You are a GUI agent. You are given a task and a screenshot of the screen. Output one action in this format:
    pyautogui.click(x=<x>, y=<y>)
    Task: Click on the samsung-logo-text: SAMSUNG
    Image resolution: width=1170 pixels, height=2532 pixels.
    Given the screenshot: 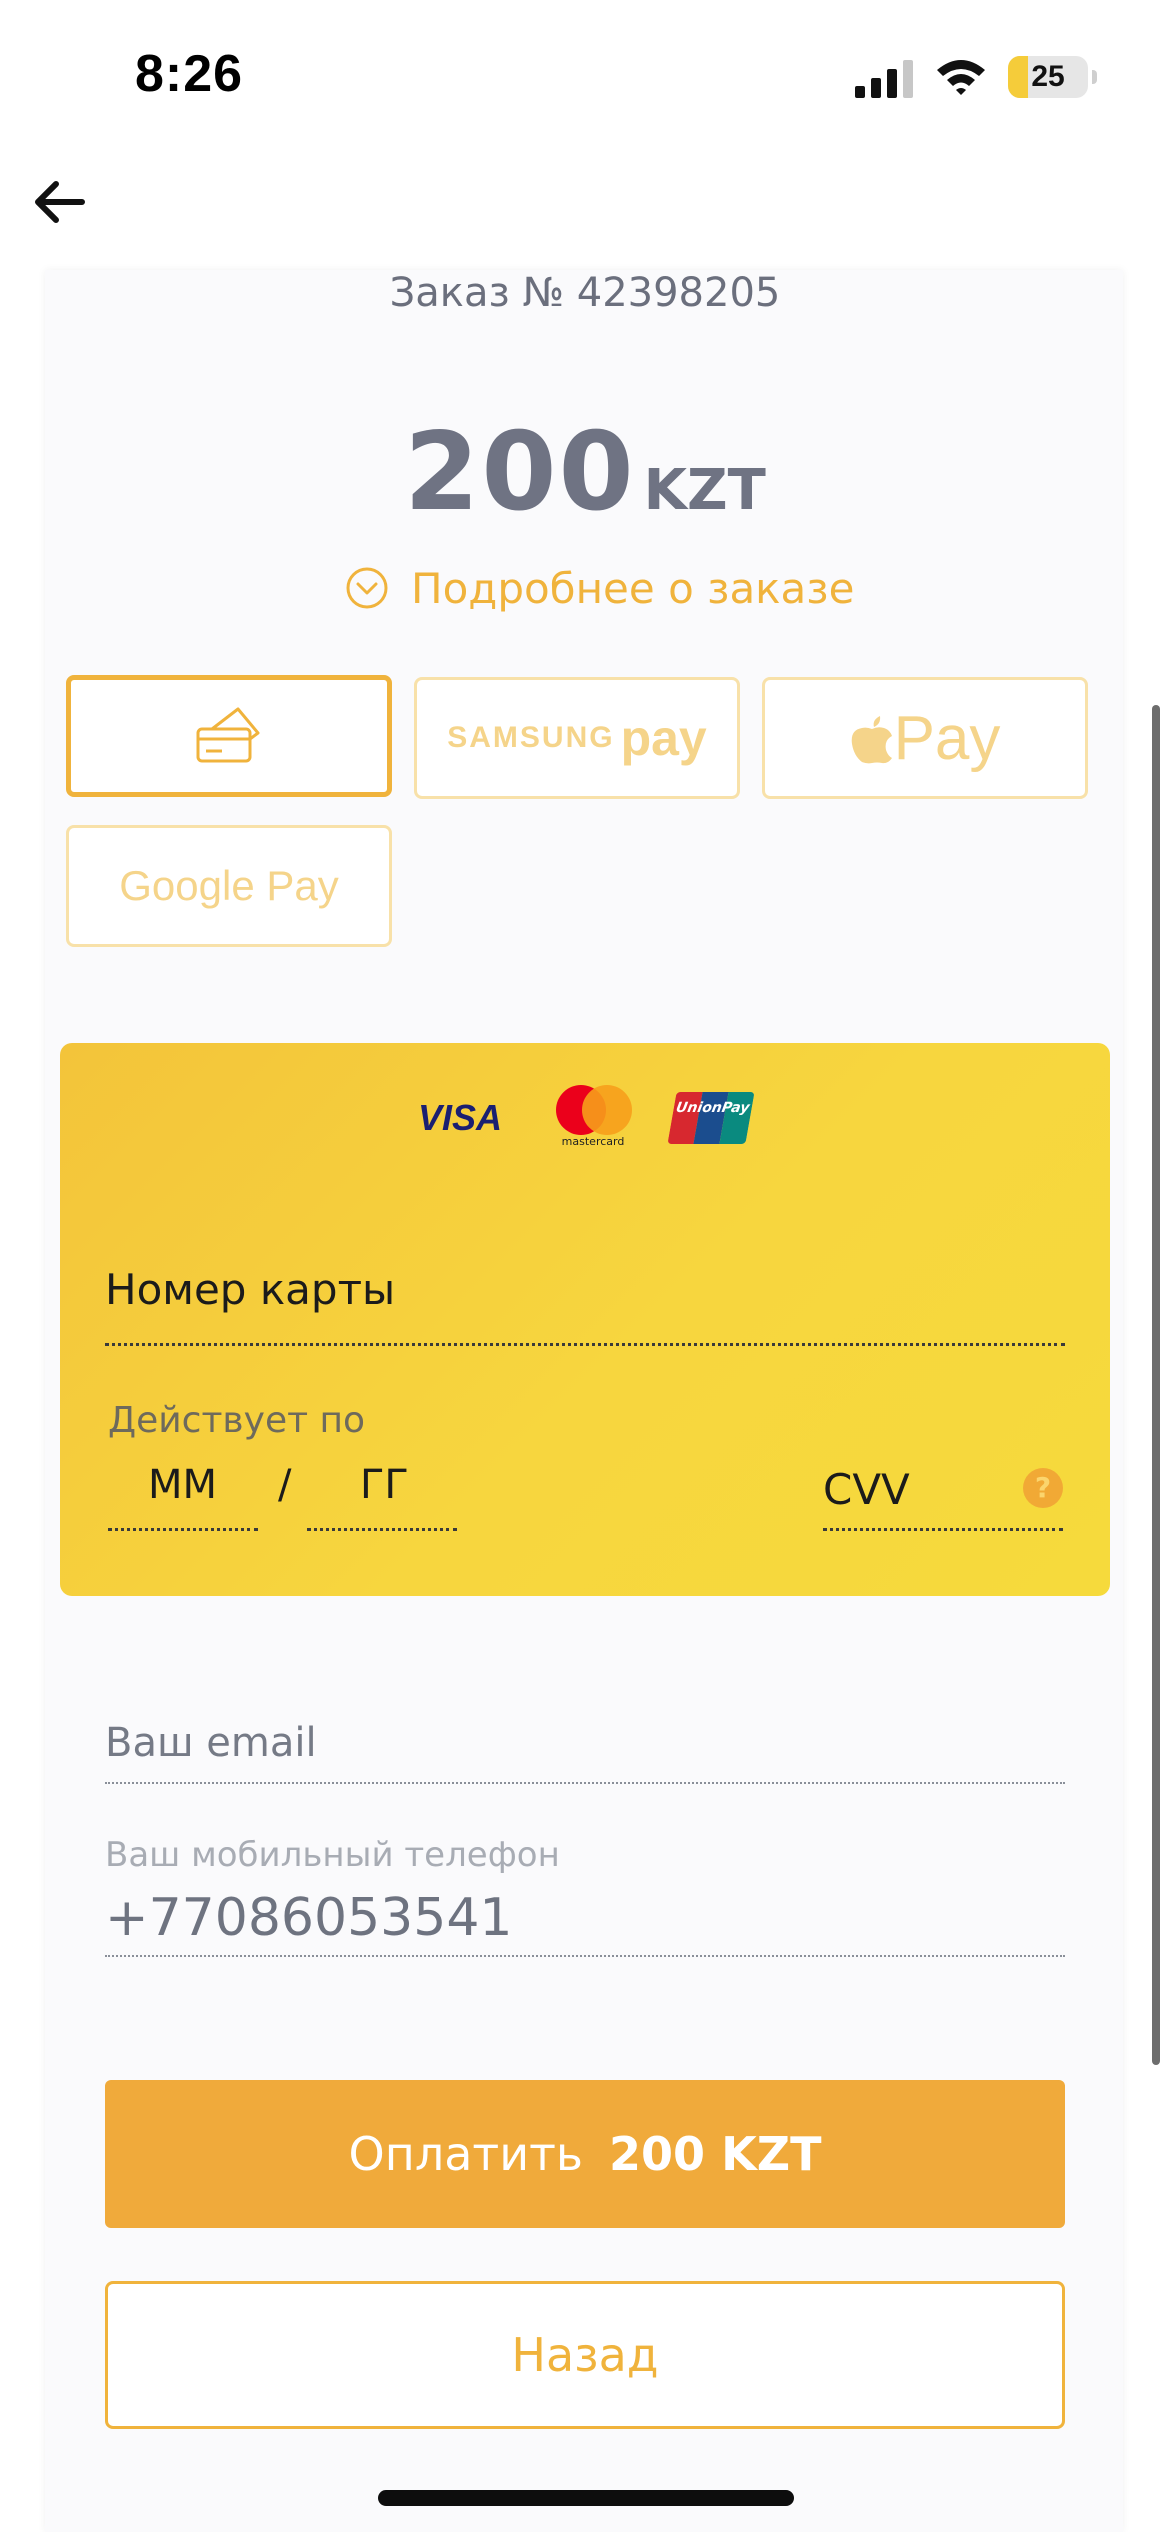 What is the action you would take?
    pyautogui.click(x=531, y=737)
    